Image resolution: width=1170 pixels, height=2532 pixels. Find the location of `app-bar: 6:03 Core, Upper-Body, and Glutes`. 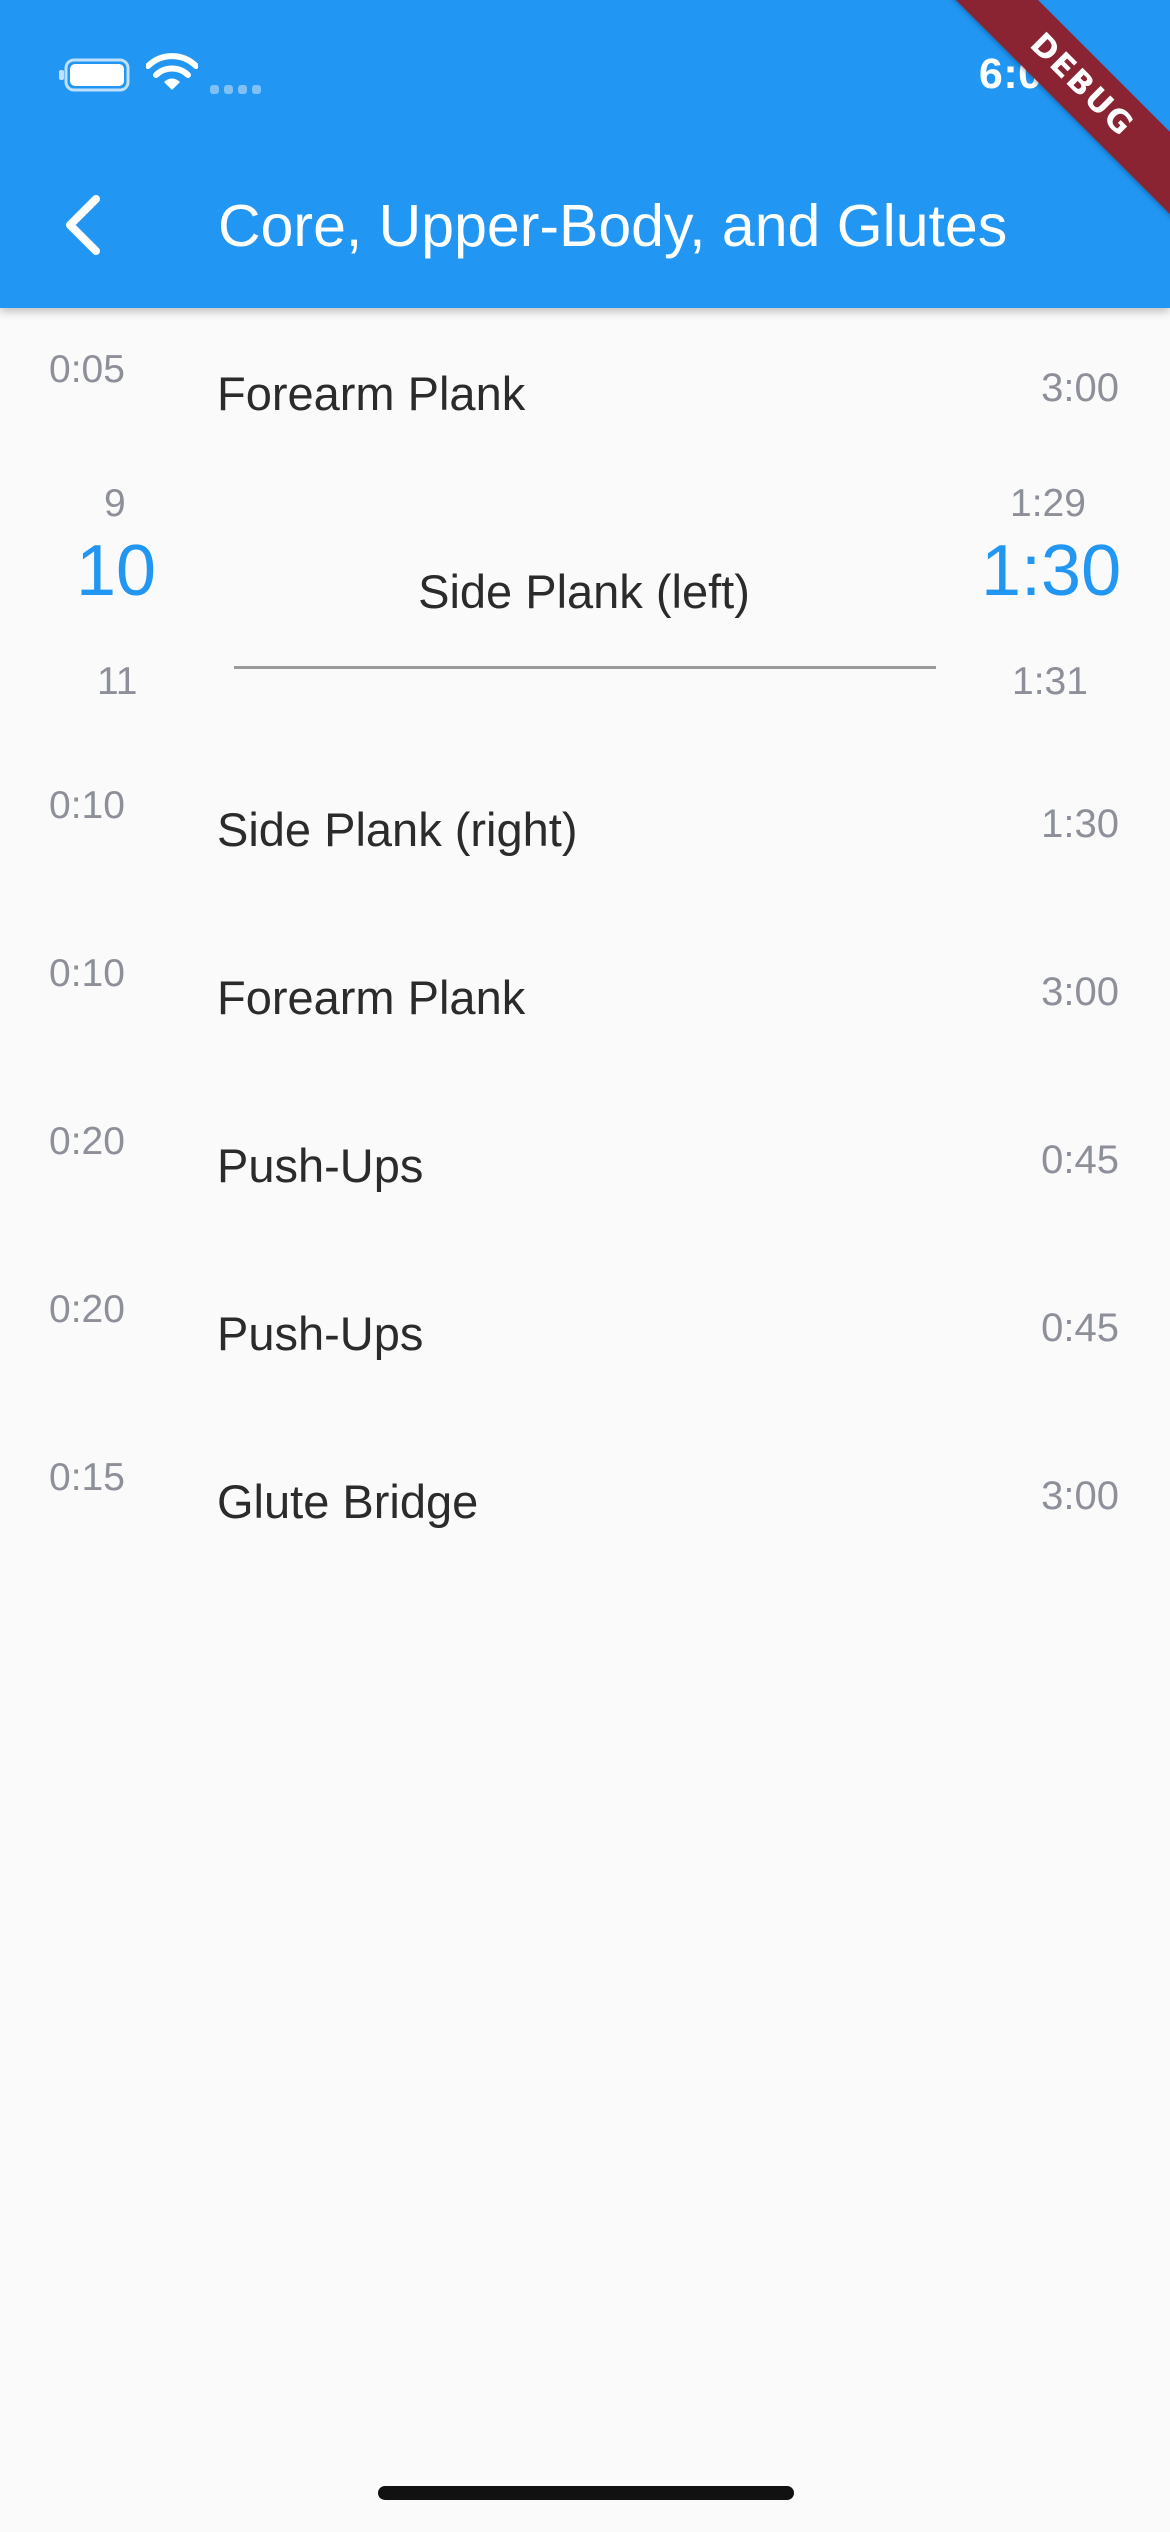

app-bar: 6:03 Core, Upper-Body, and Glutes is located at coordinates (585, 154).